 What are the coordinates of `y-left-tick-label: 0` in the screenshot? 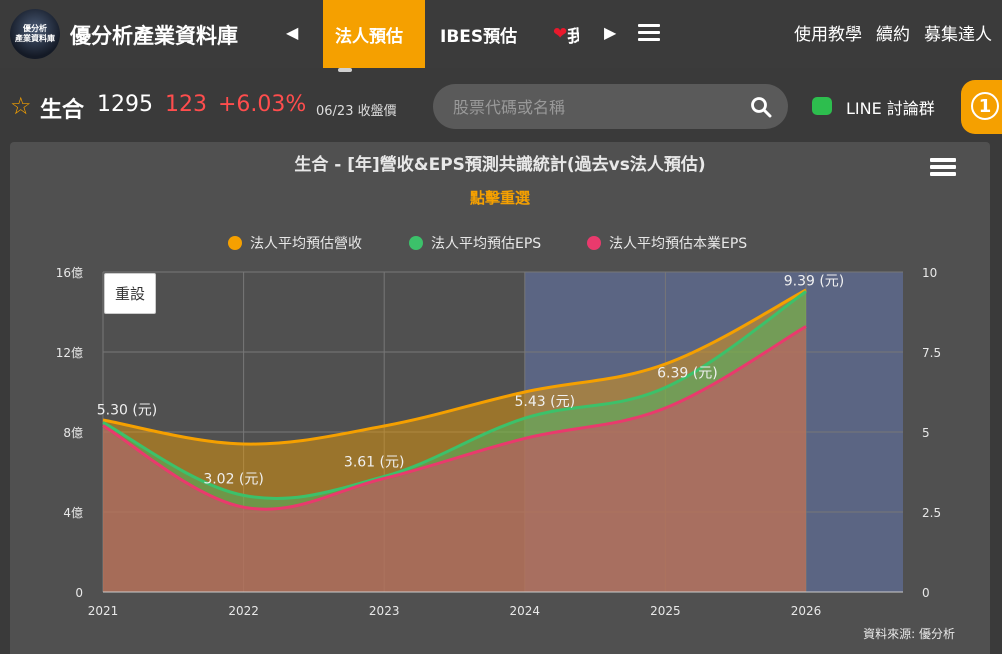 It's located at (79, 593).